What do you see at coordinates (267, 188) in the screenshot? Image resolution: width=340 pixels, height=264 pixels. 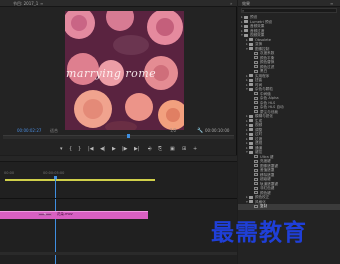 I see `effects-row-label: 非红色键` at bounding box center [267, 188].